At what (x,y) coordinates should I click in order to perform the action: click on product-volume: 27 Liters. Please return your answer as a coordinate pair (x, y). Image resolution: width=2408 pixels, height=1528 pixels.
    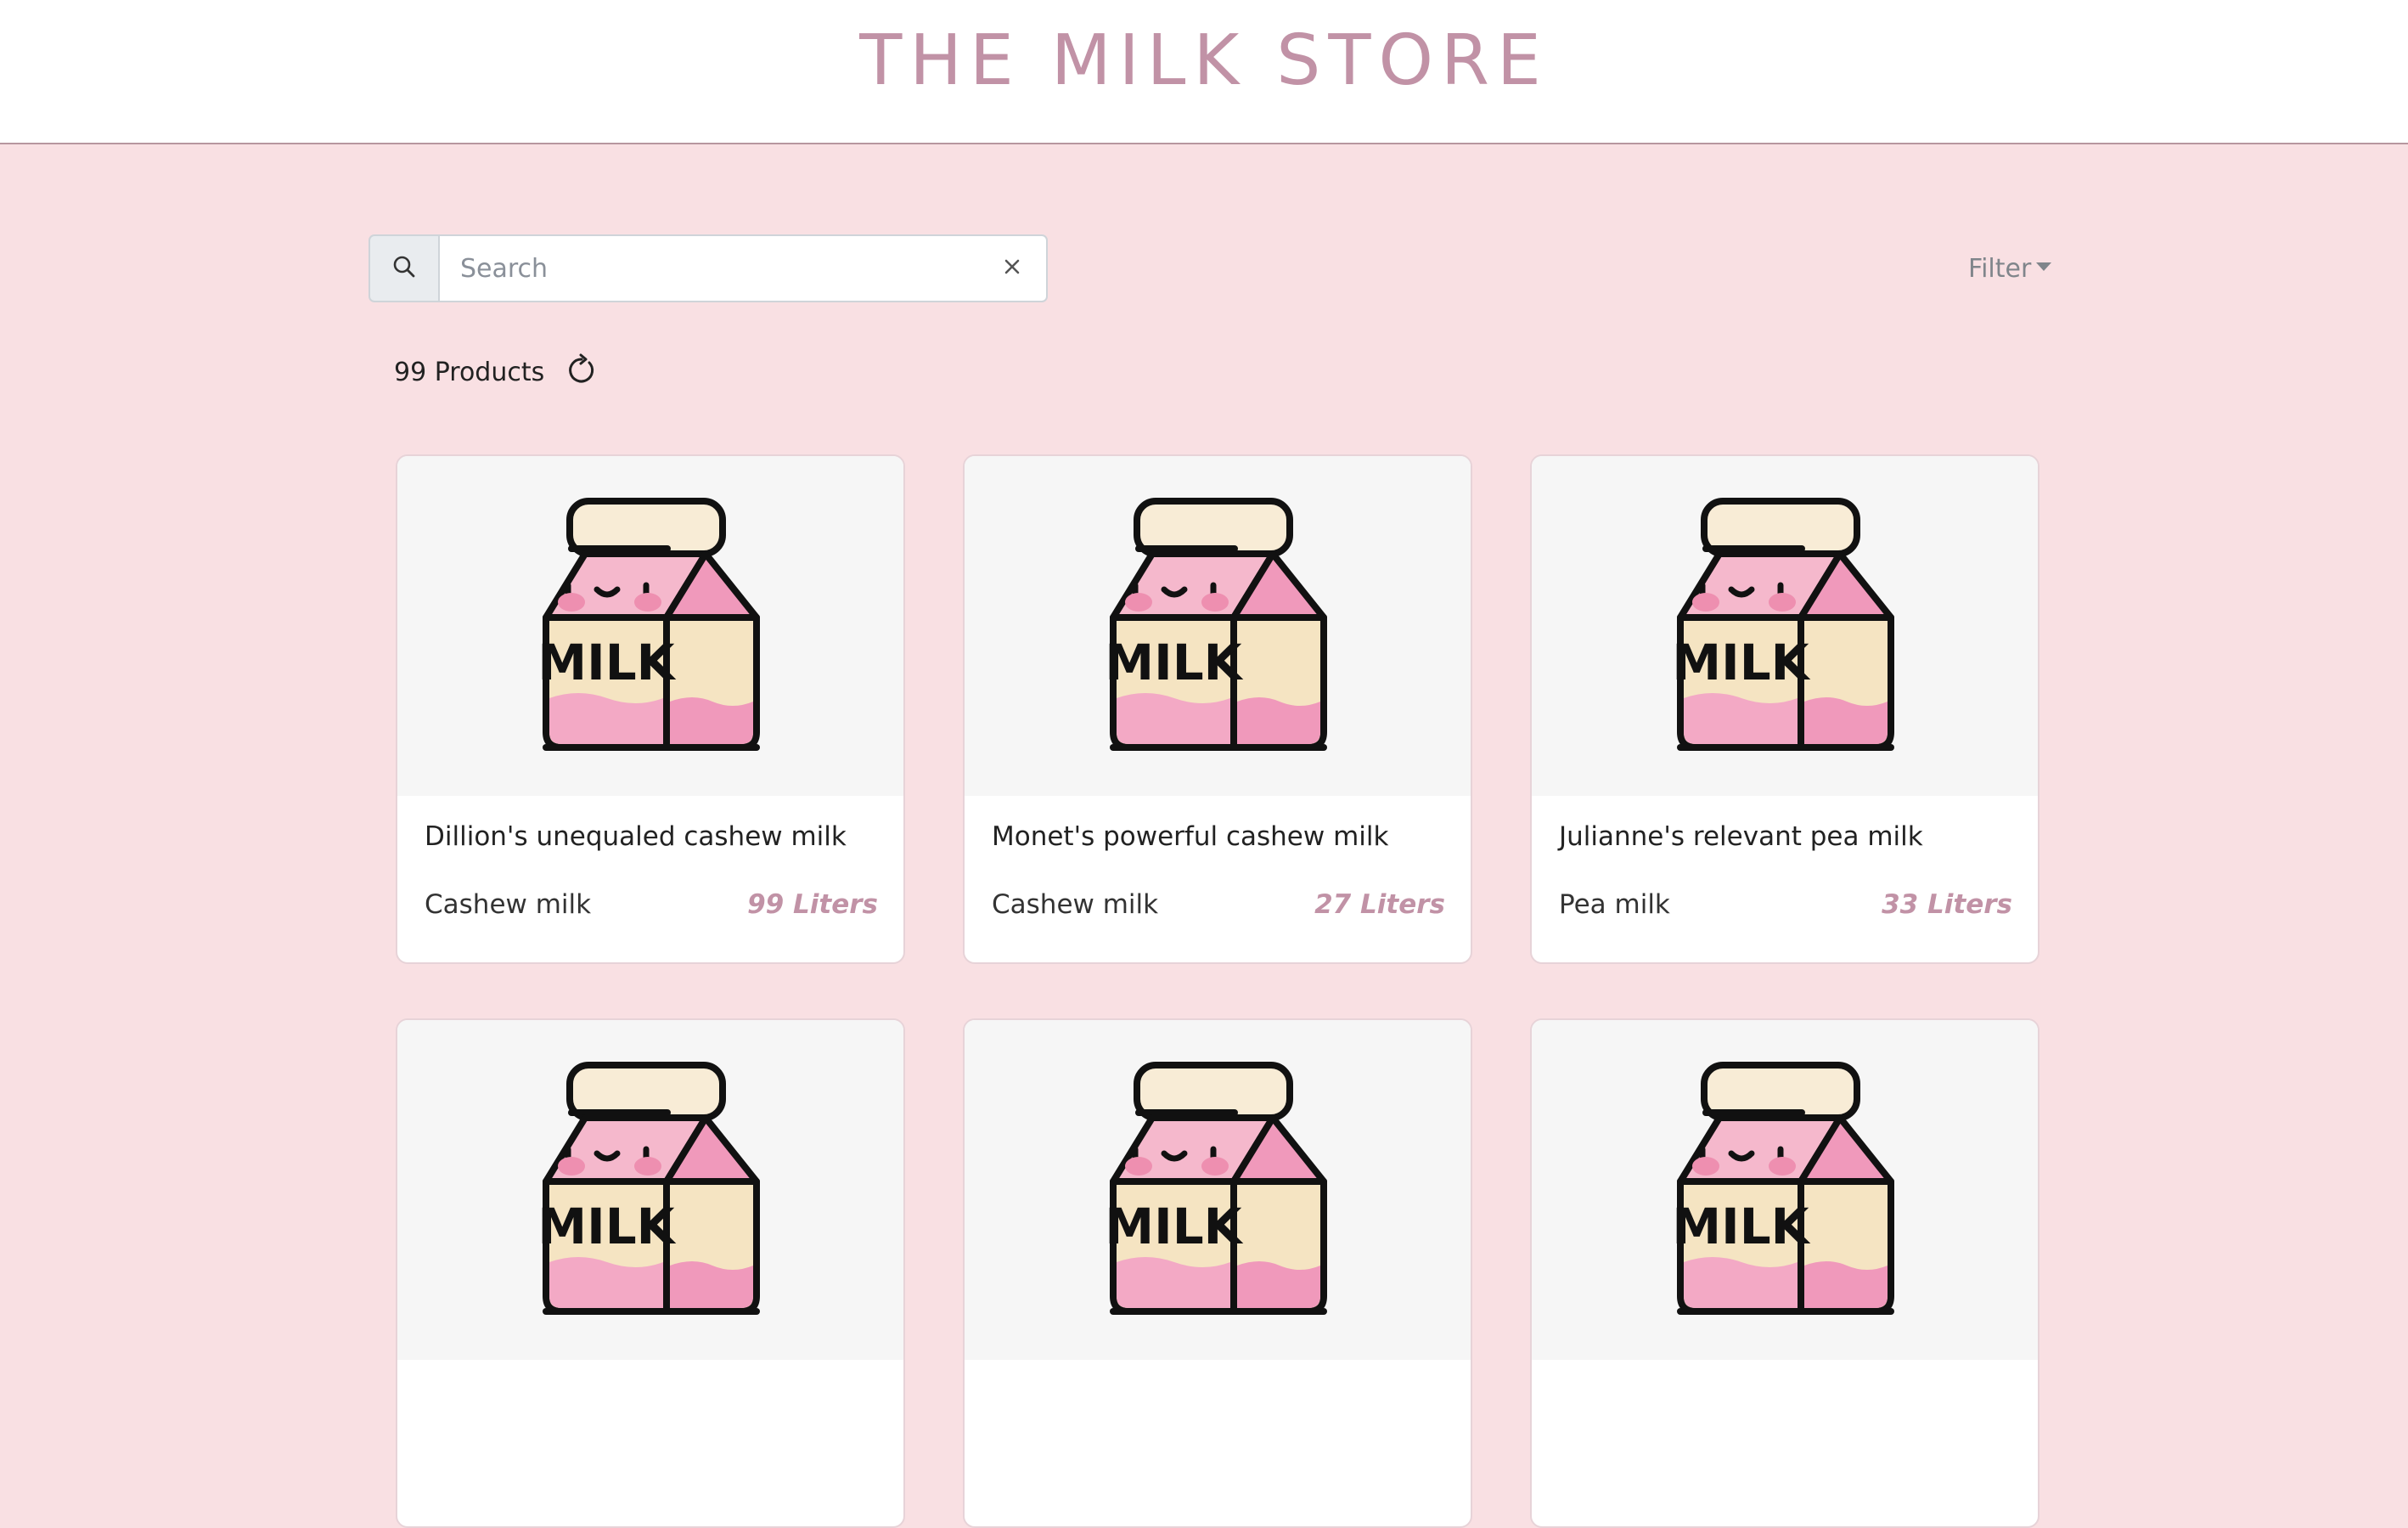
    Looking at the image, I should click on (1379, 904).